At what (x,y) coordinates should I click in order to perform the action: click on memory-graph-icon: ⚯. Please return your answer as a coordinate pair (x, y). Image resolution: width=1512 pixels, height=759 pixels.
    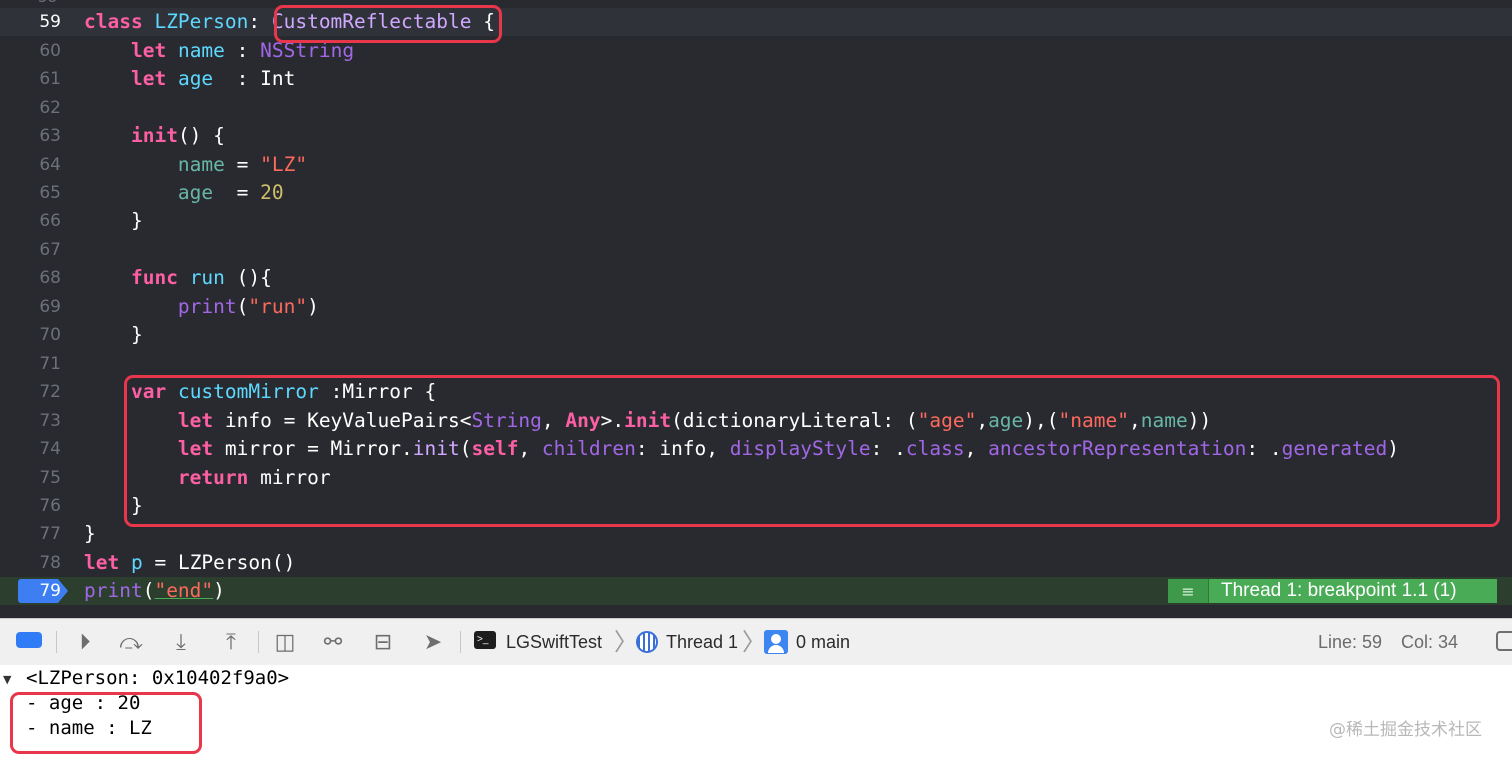
    Looking at the image, I should click on (333, 642).